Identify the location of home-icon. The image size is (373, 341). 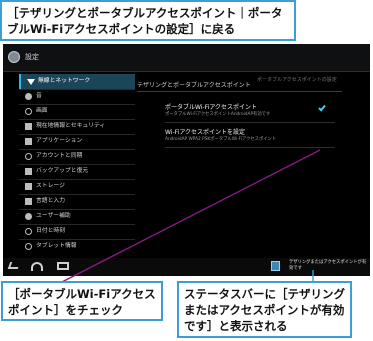
(37, 266).